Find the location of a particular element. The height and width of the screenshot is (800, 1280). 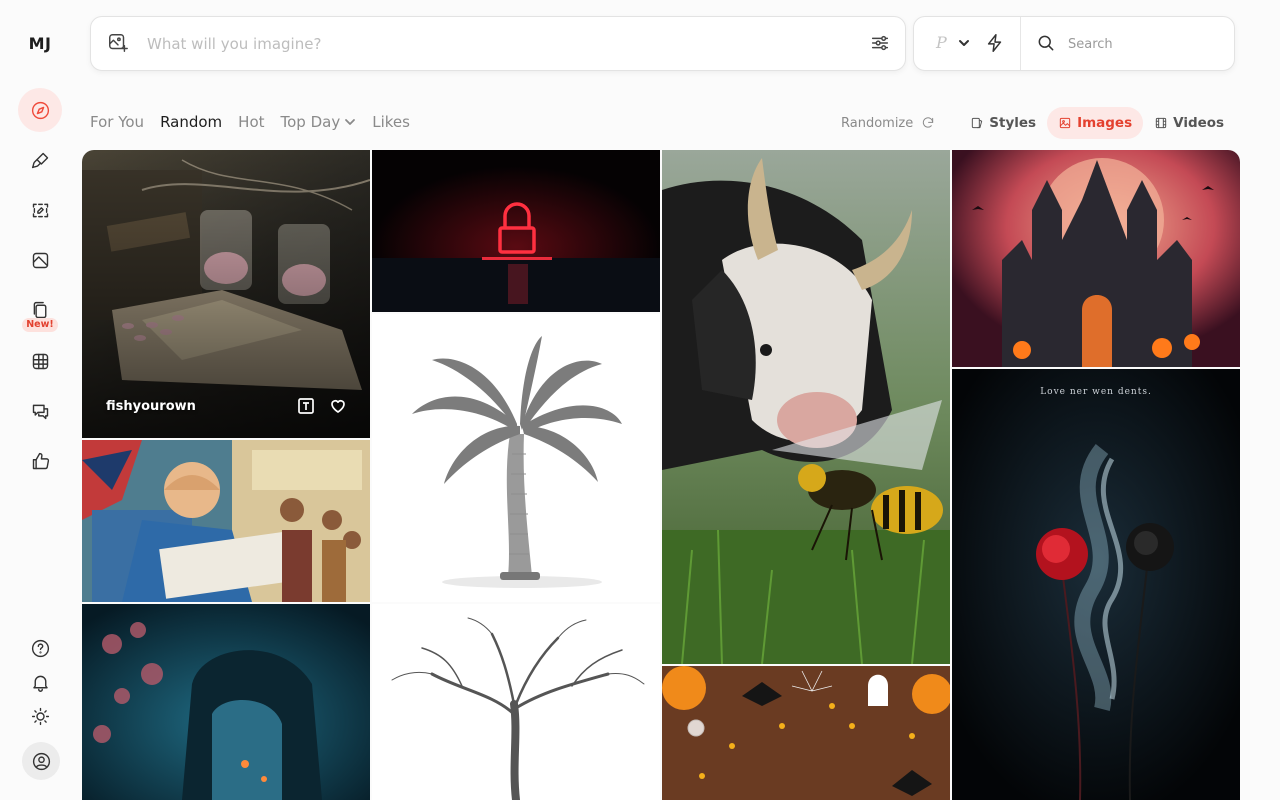

tab-label: Hot is located at coordinates (251, 122).